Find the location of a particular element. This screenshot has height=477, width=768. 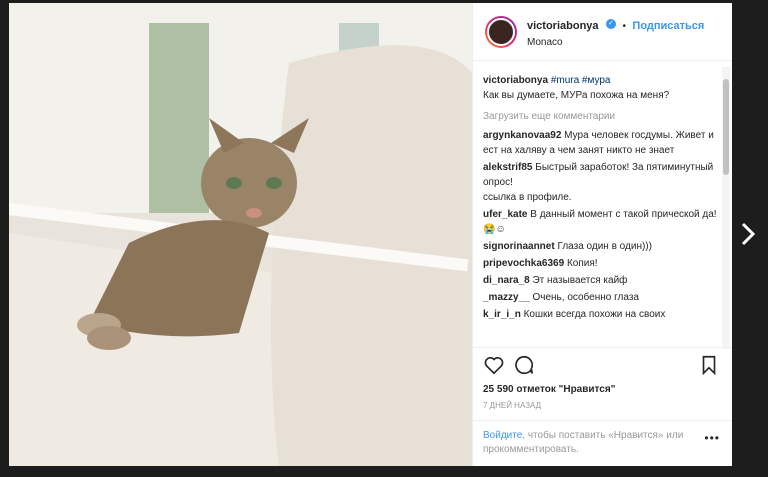

comment-item: di_nara_8 Эт называется кайф is located at coordinates (601, 280).